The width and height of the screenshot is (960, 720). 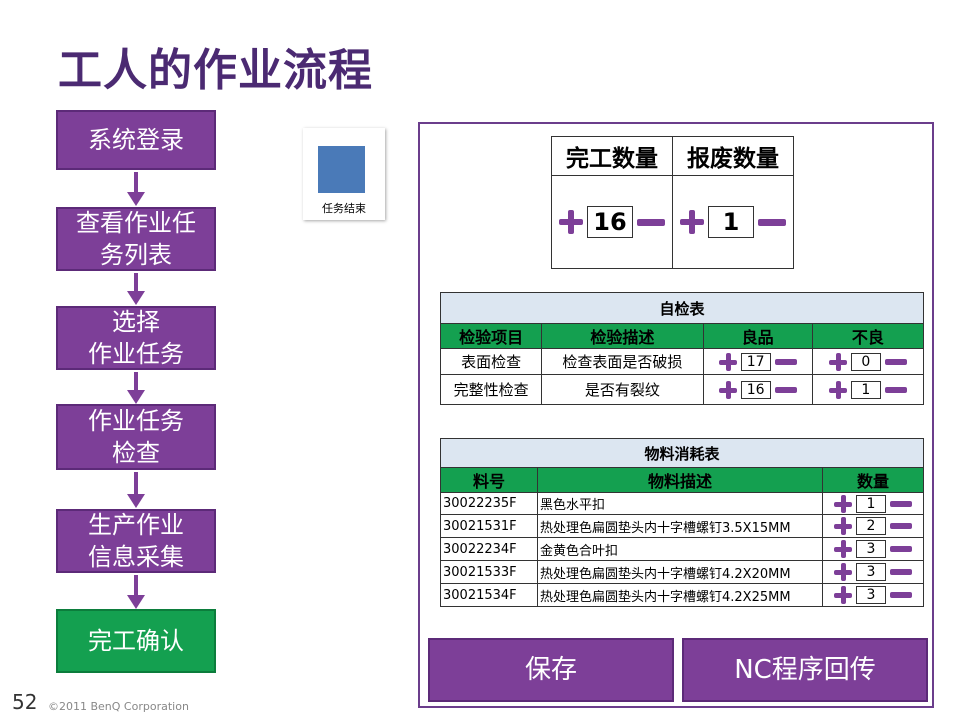 What do you see at coordinates (755, 361) in the screenshot?
I see `good-count-field: 17` at bounding box center [755, 361].